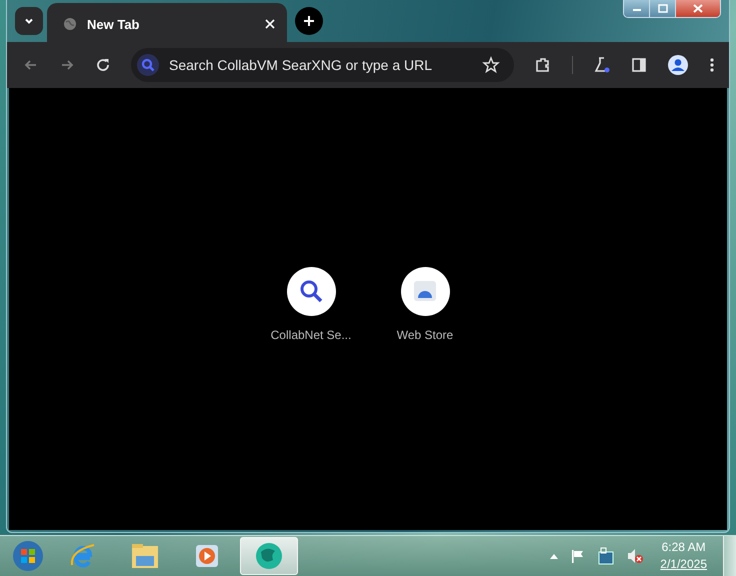  Describe the element at coordinates (491, 65) in the screenshot. I see `star-icon` at that location.